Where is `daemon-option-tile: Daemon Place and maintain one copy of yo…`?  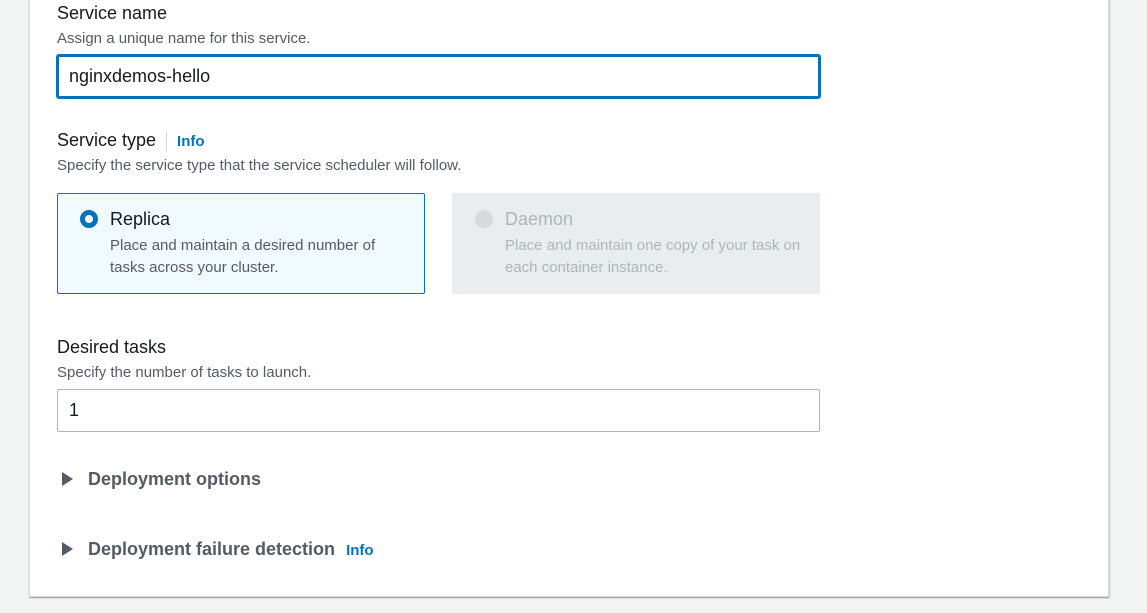 daemon-option-tile: Daemon Place and maintain one copy of yo… is located at coordinates (636, 243).